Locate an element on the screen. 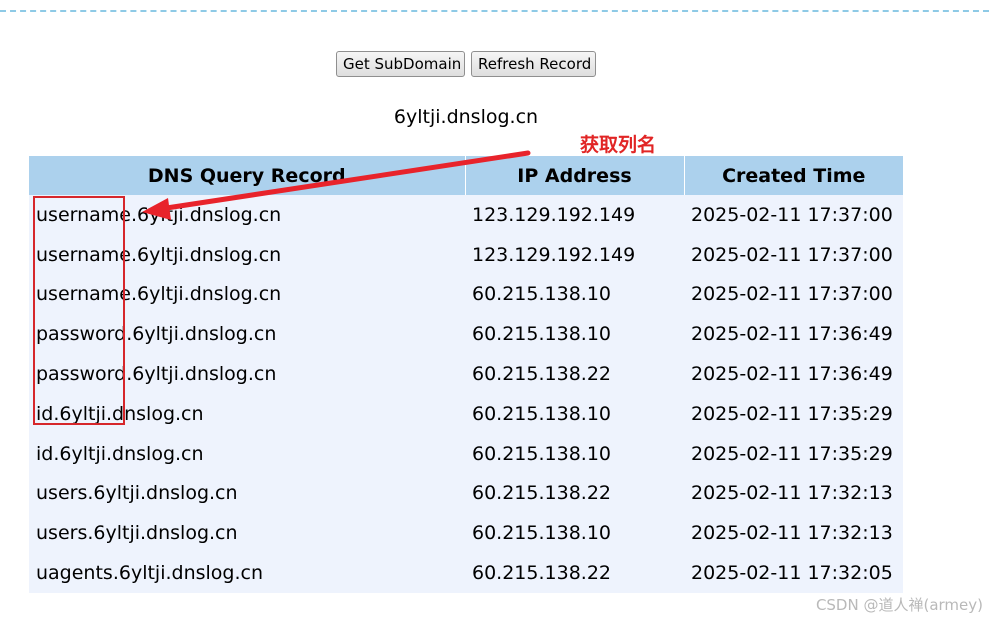  get-subdomain-button: Get SubDomain is located at coordinates (400, 64).